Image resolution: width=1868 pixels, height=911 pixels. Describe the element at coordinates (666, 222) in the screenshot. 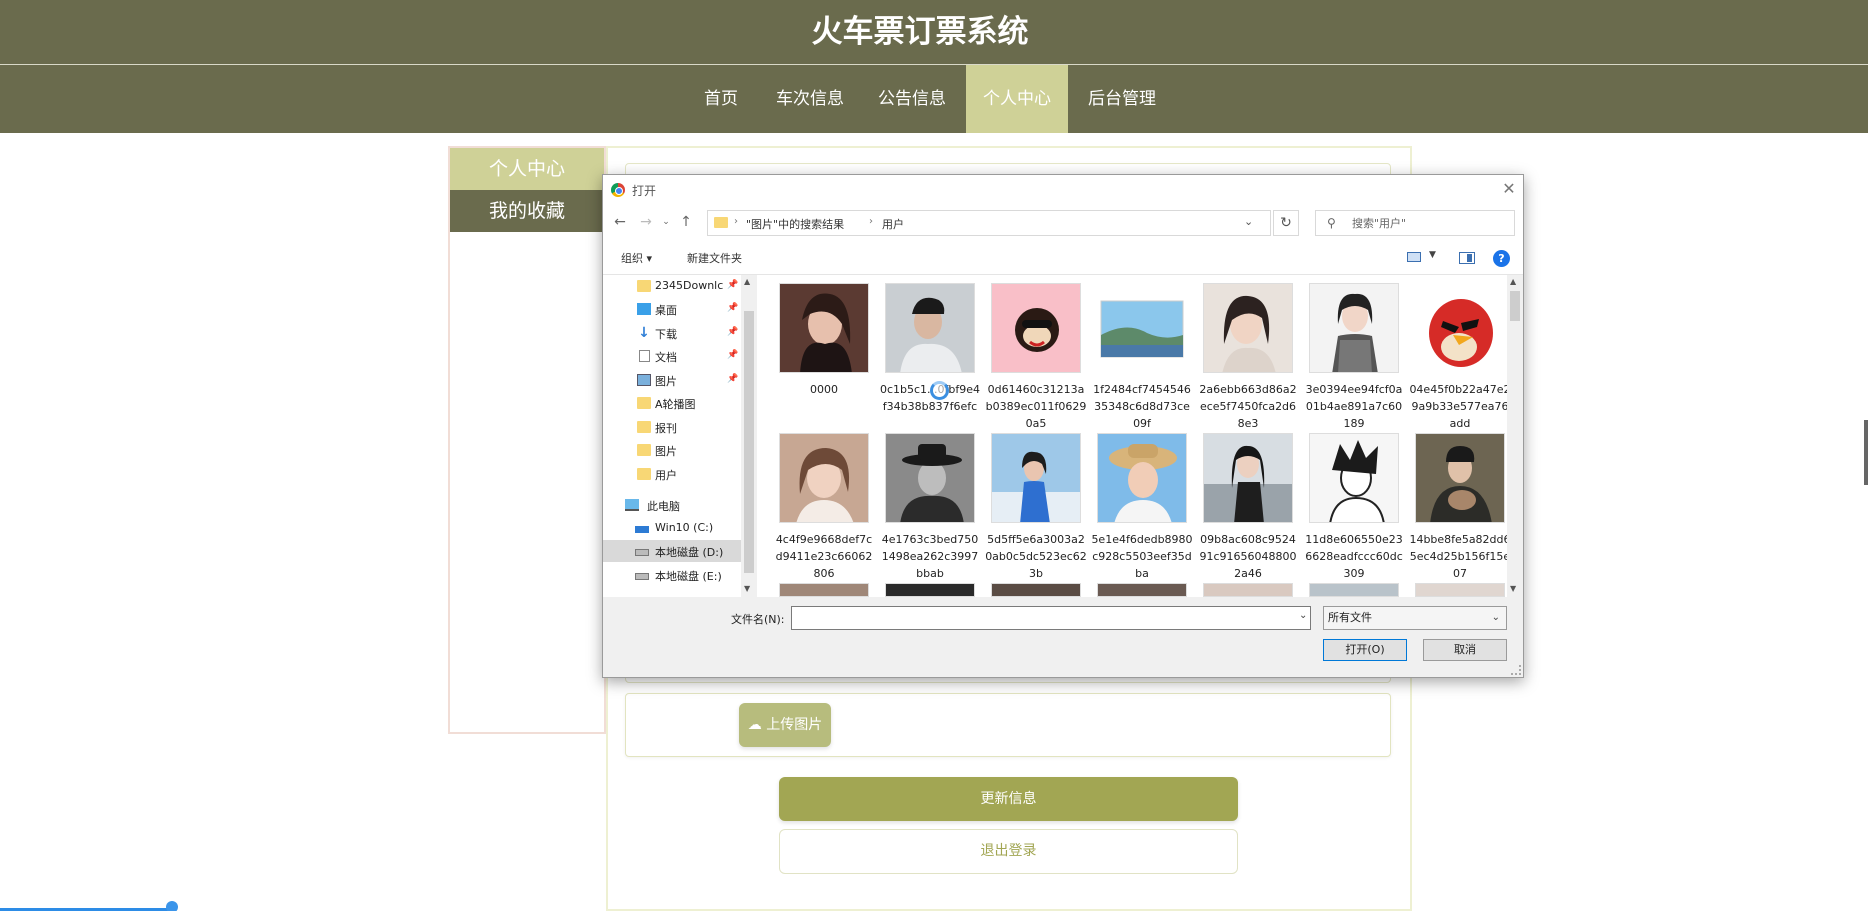

I see `recent-locations-chevron-icon: ⌄` at that location.